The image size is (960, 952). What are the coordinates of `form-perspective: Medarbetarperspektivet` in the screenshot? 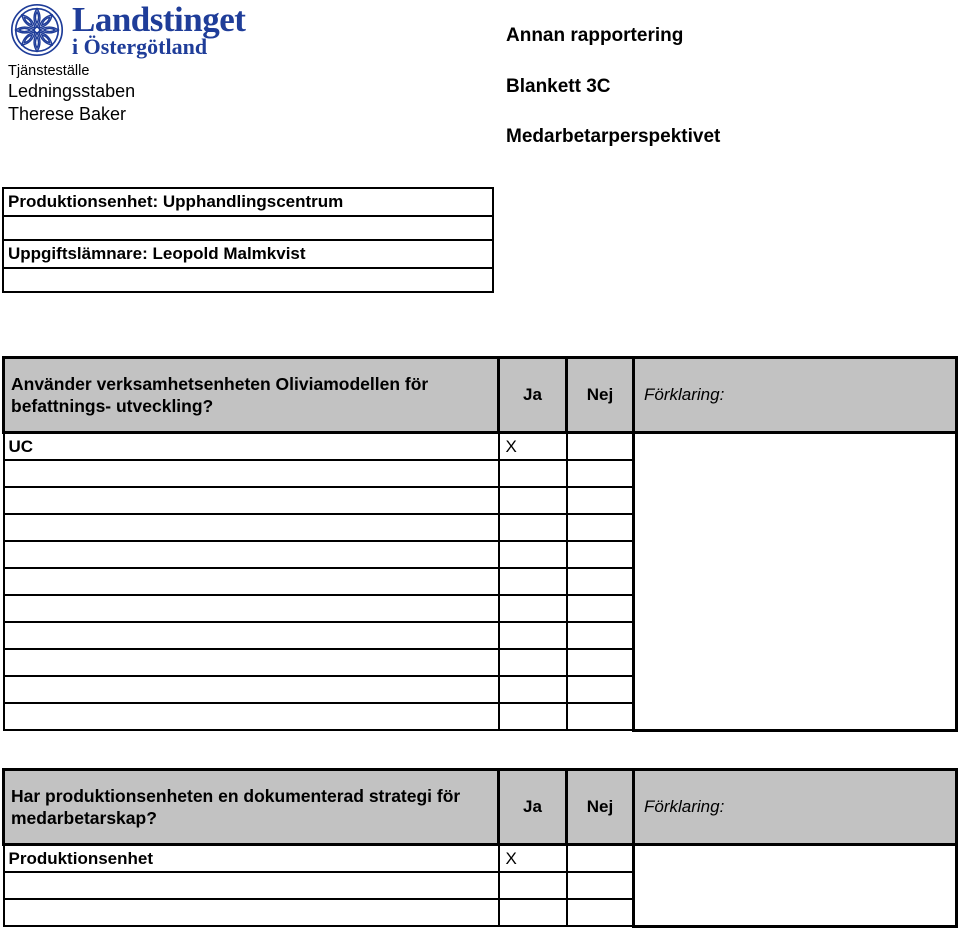 It's located at (613, 136).